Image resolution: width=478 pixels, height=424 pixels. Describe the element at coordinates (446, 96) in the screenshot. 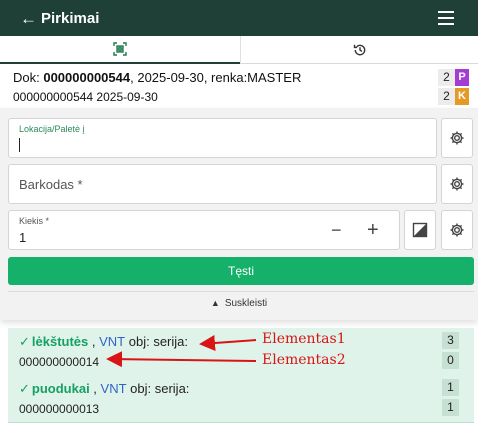

I see `count-badge-k: 2` at that location.